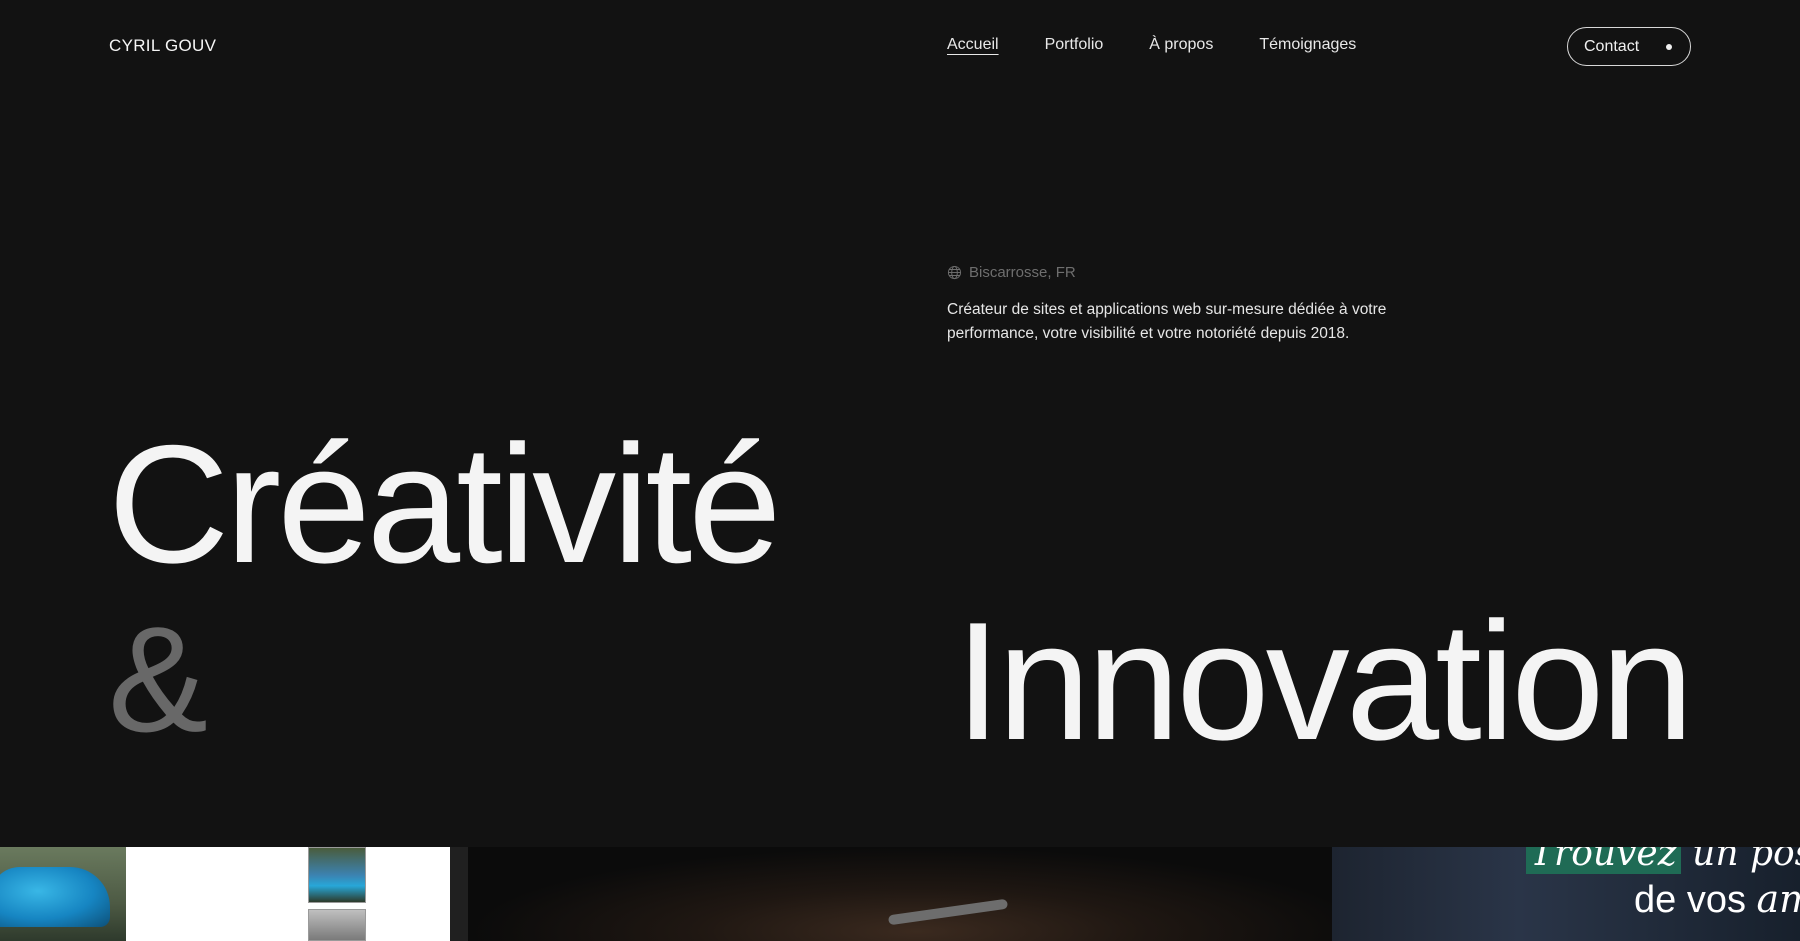 This screenshot has height=941, width=1800. Describe the element at coordinates (1778, 899) in the screenshot. I see `project-text-line-2-italic: am` at that location.